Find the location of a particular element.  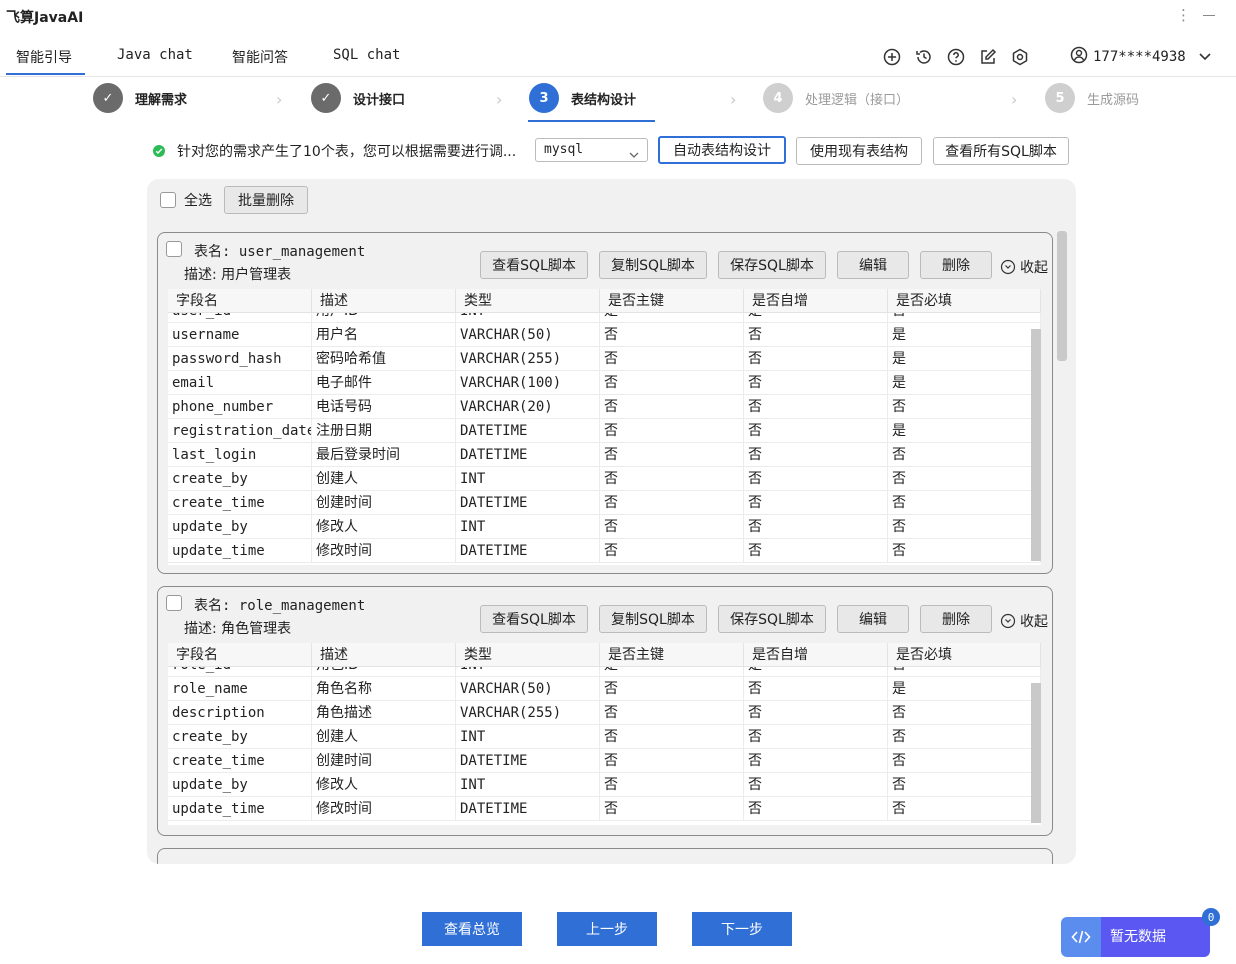

select-all-label: 全选 is located at coordinates (198, 201).